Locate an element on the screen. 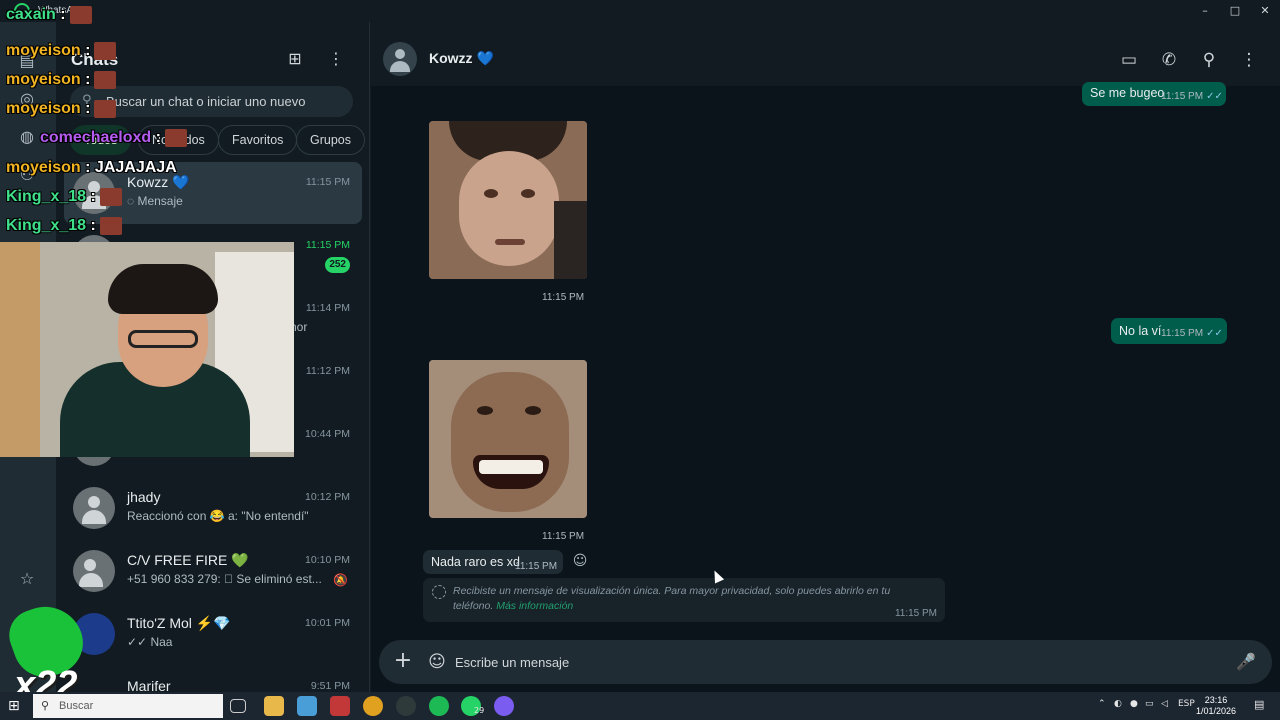 Image resolution: width=1280 pixels, height=720 pixels. message-text: Nada raro es xd is located at coordinates (475, 562).